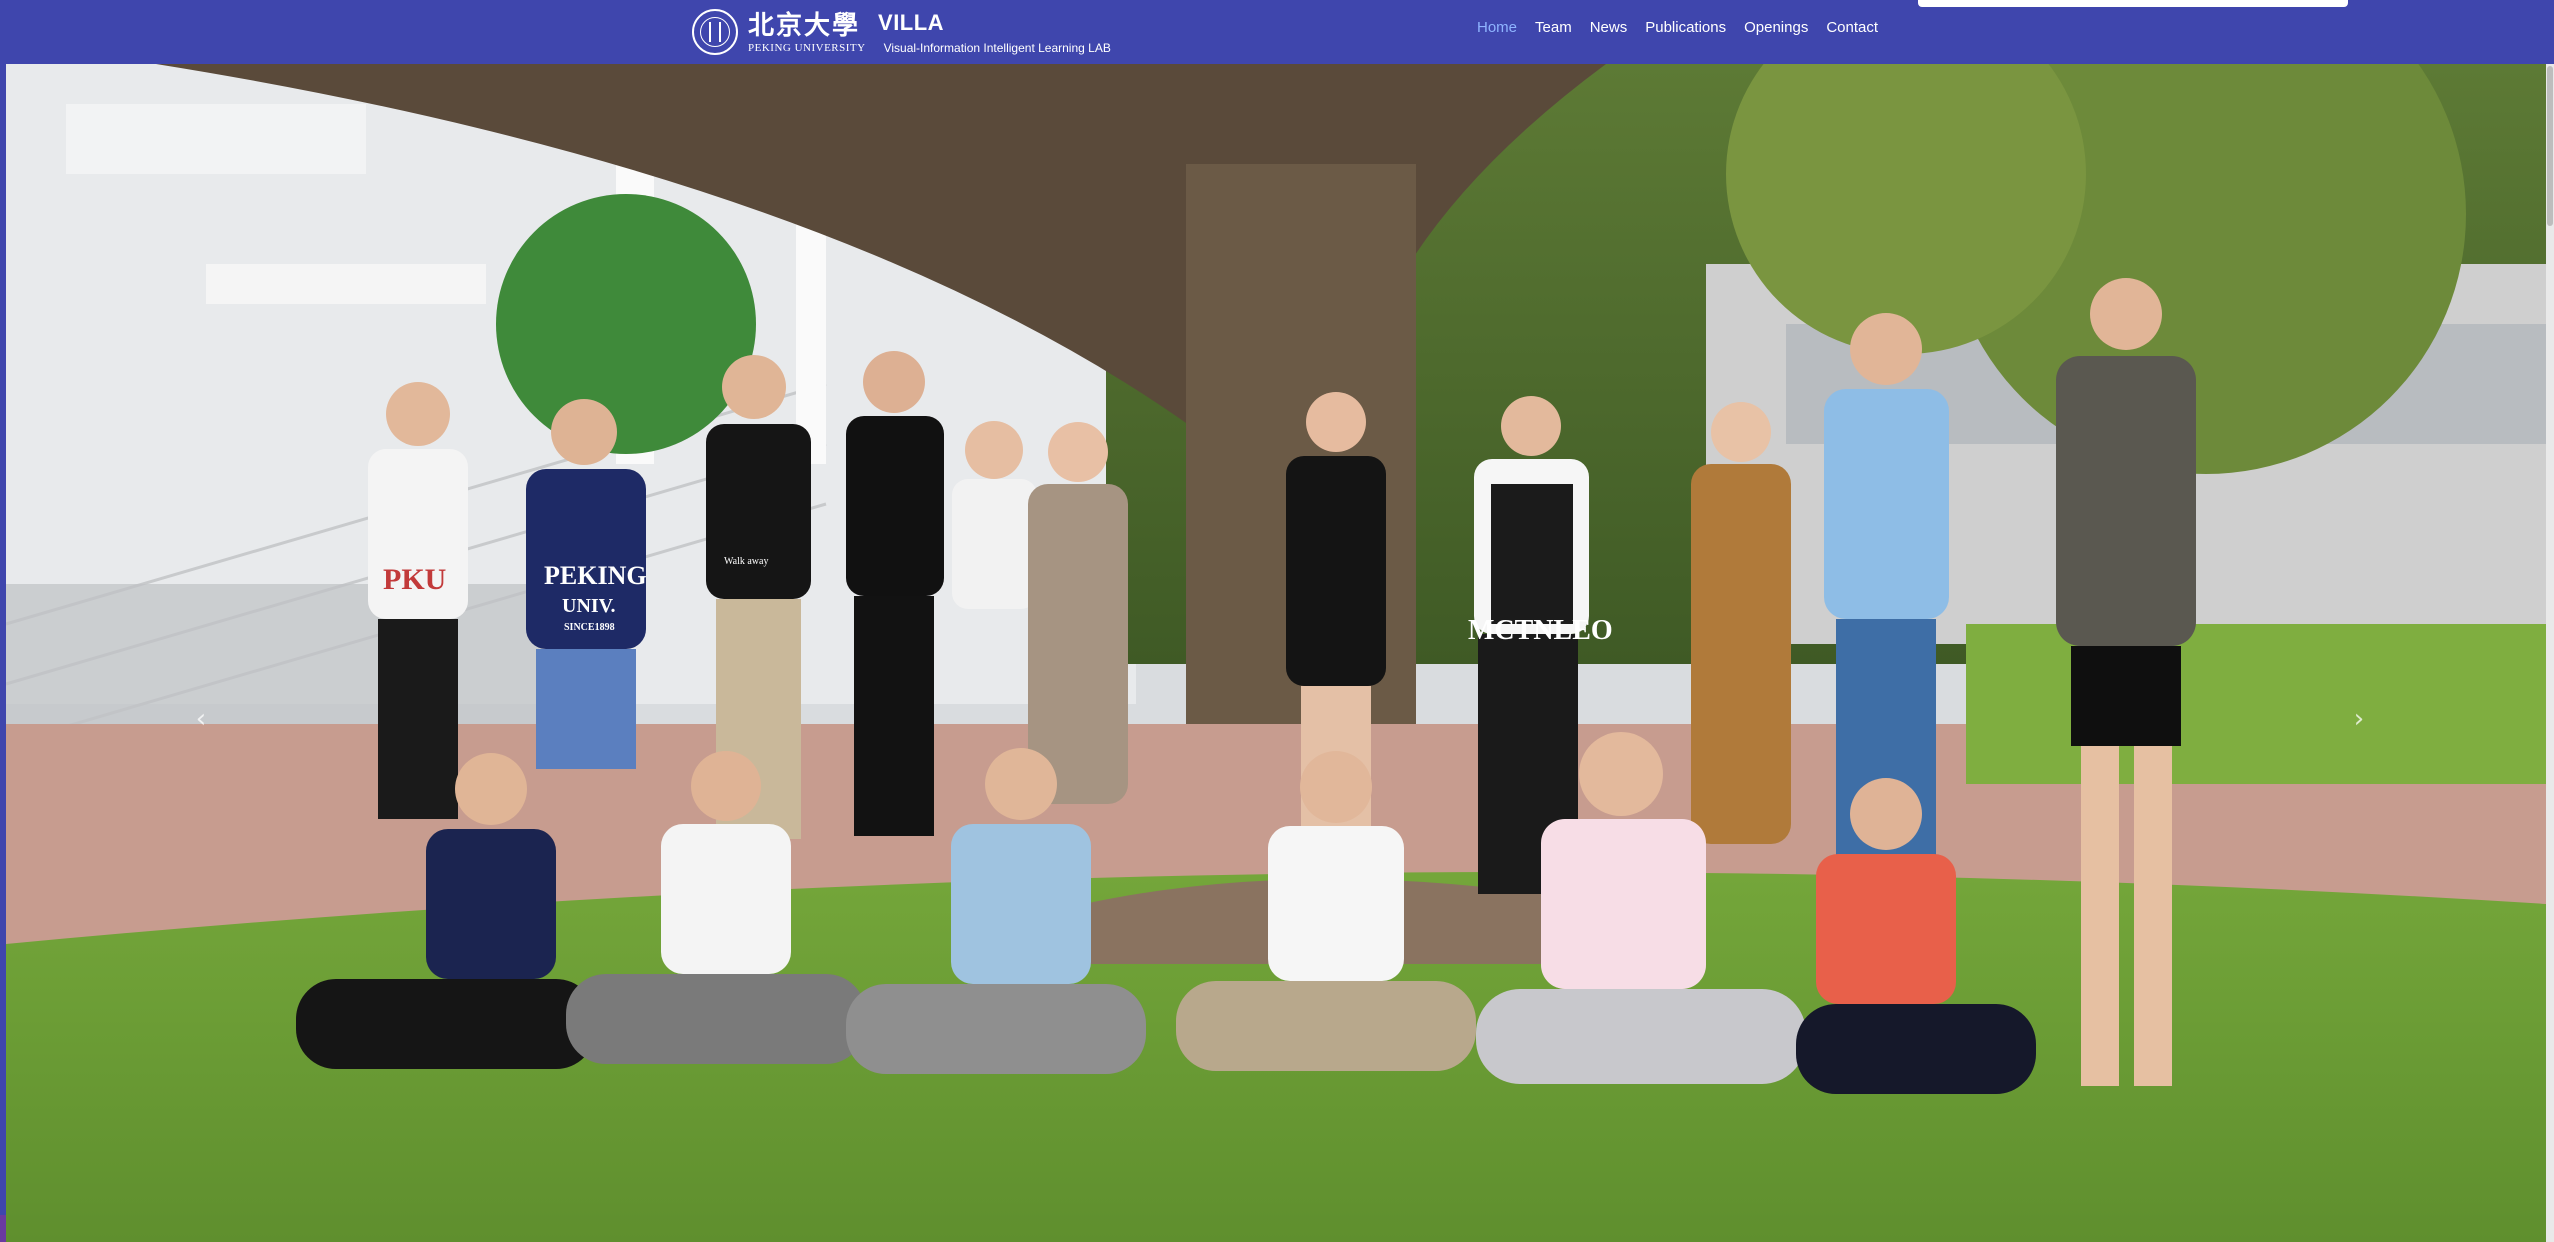 Image resolution: width=2554 pixels, height=1242 pixels. I want to click on scrollbar, so click(2550, 653).